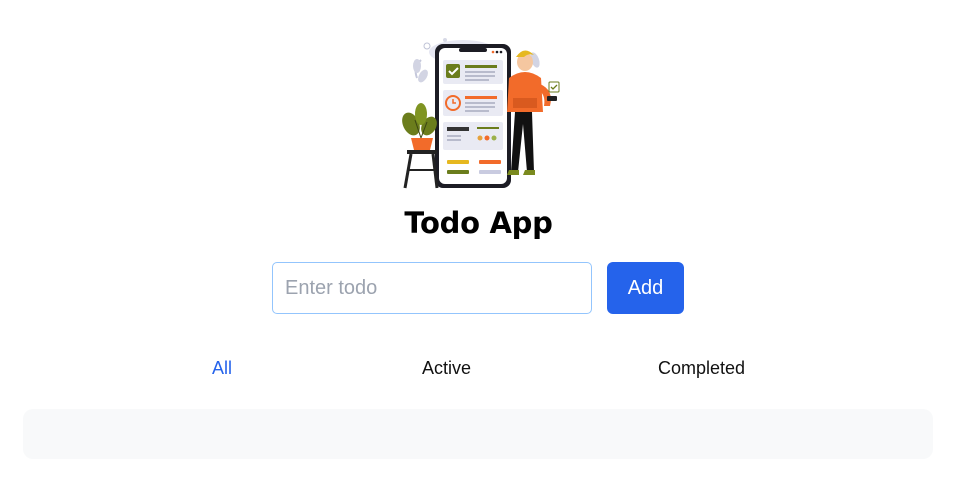 The height and width of the screenshot is (477, 957). Describe the element at coordinates (222, 368) in the screenshot. I see `filter-all-tab: All` at that location.